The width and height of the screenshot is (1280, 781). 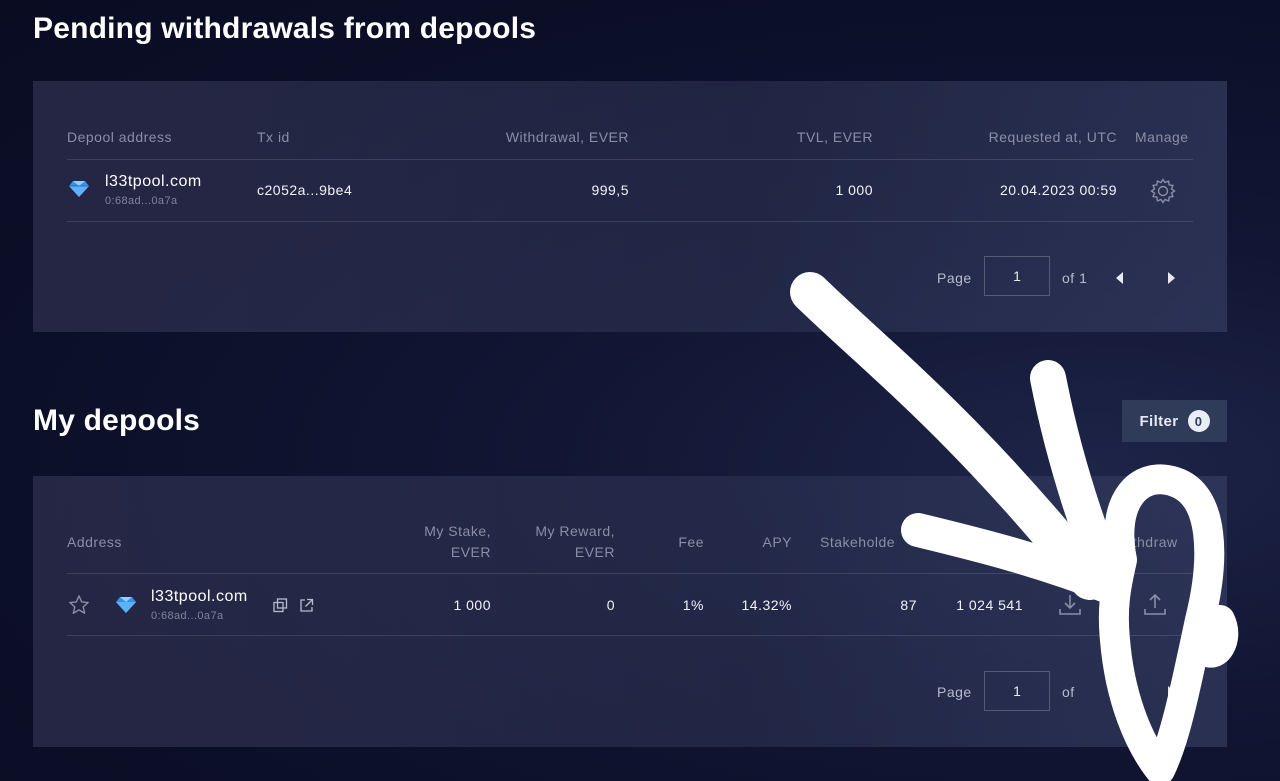 What do you see at coordinates (858, 542) in the screenshot?
I see `header-stakeholders: Stakeholde` at bounding box center [858, 542].